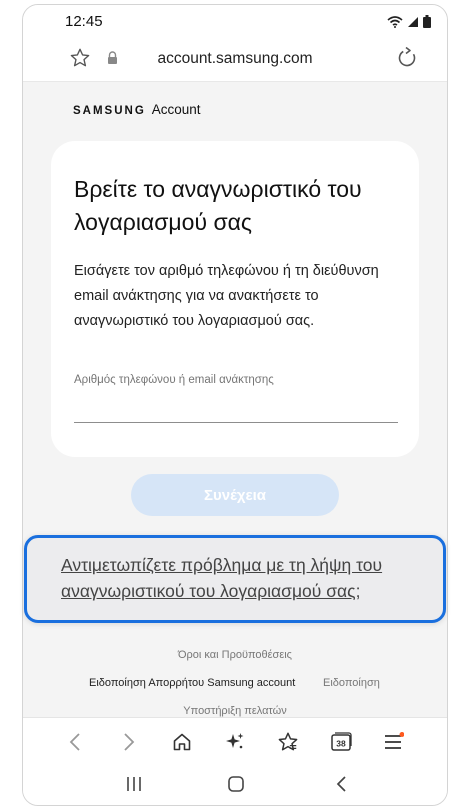 Image resolution: width=470 pixels, height=810 pixels. Describe the element at coordinates (109, 111) in the screenshot. I see `samsung-wordmark: SAMSUNG` at that location.